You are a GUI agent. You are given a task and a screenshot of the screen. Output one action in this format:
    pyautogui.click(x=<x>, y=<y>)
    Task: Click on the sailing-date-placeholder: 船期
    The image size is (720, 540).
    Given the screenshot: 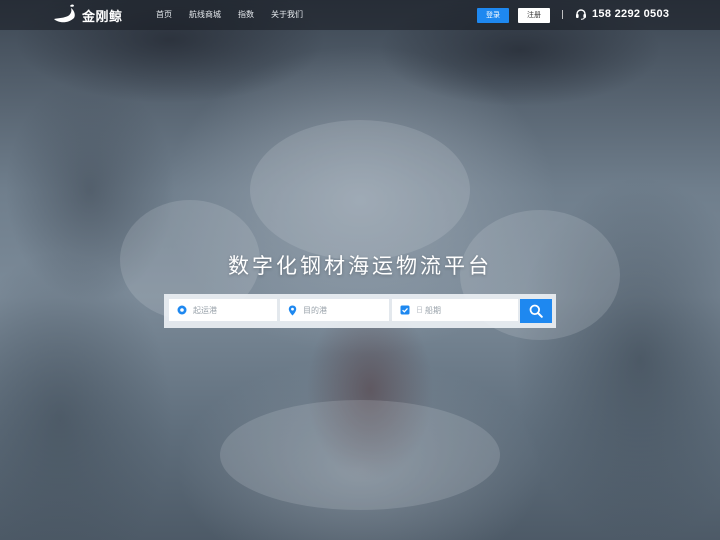 What is the action you would take?
    pyautogui.click(x=433, y=310)
    